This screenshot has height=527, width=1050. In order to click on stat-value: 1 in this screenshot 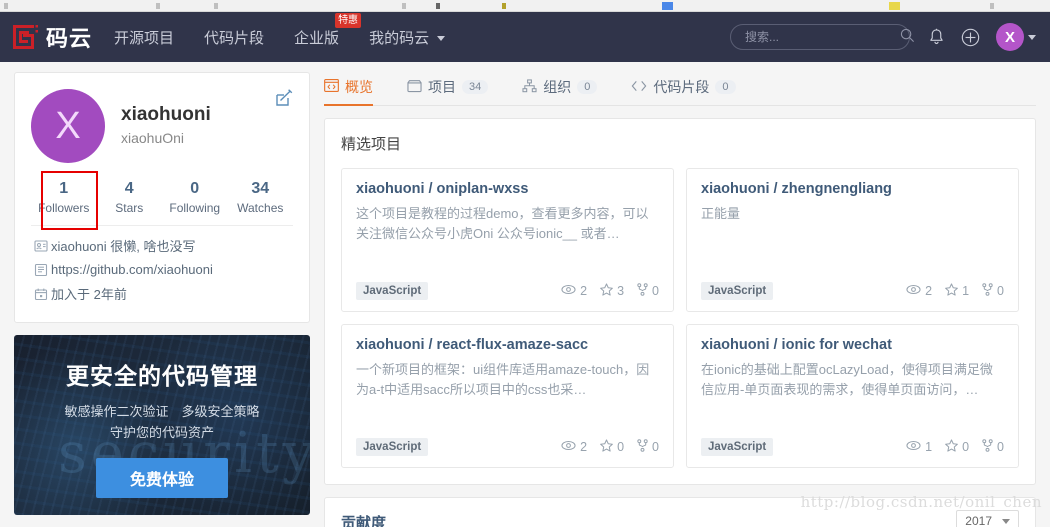, I will do `click(64, 188)`.